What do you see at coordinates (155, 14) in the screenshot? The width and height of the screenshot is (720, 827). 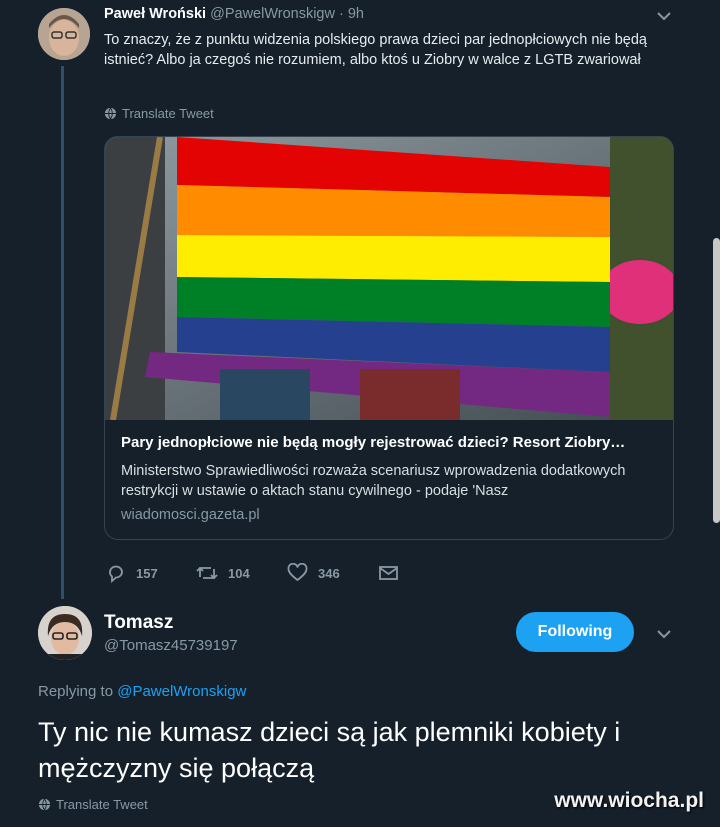 I see `author-name: Paweł Wroński` at bounding box center [155, 14].